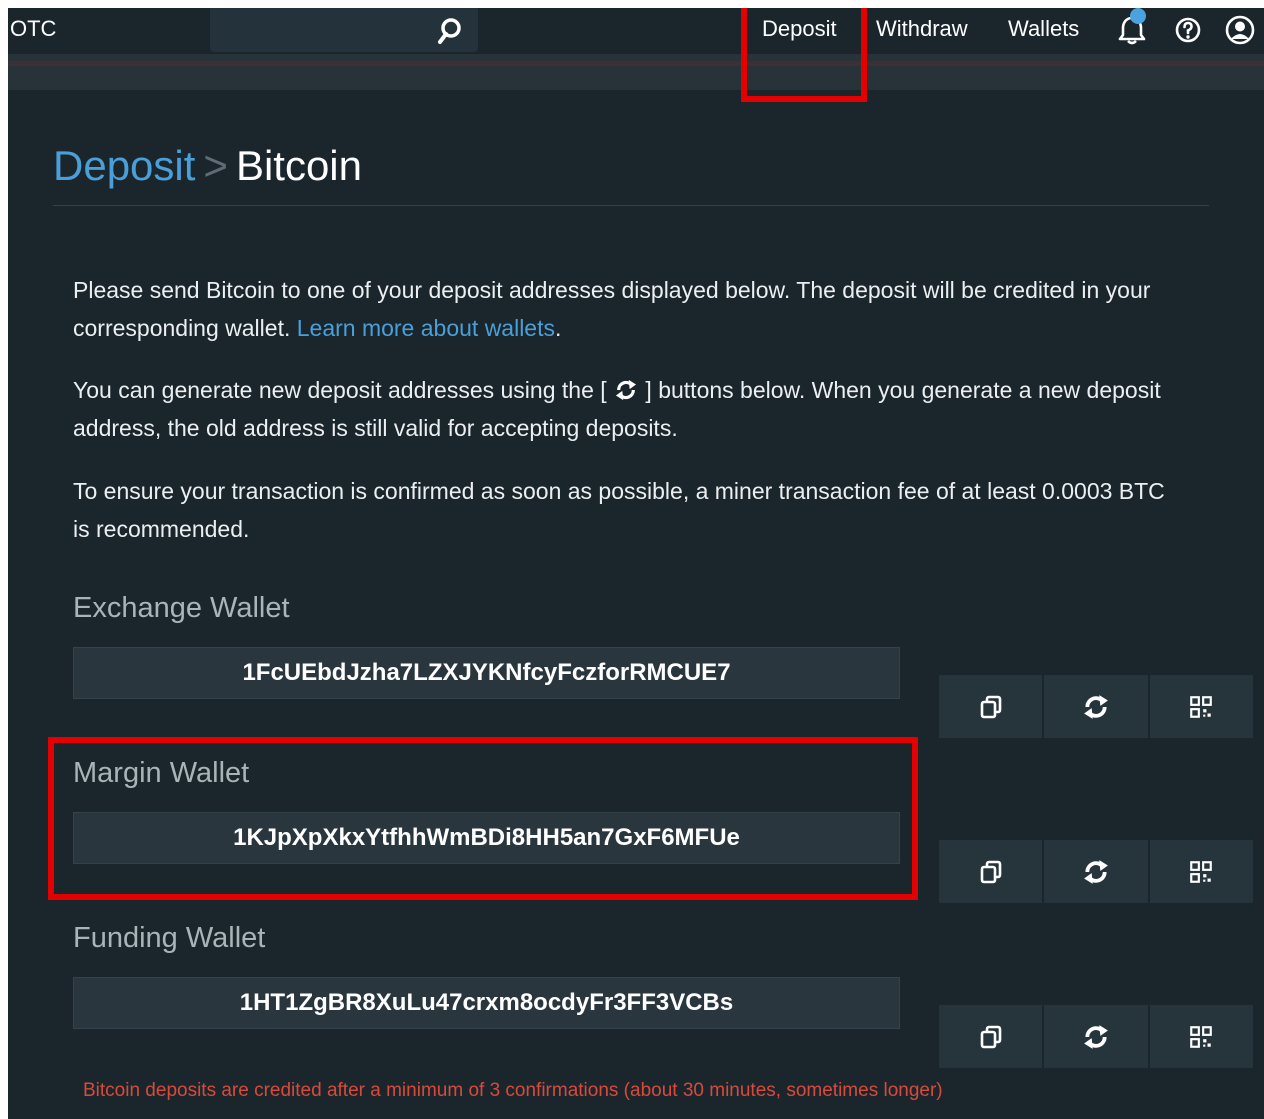 This screenshot has height=1119, width=1264. I want to click on funding-wallet-label: Funding Wallet, so click(169, 938).